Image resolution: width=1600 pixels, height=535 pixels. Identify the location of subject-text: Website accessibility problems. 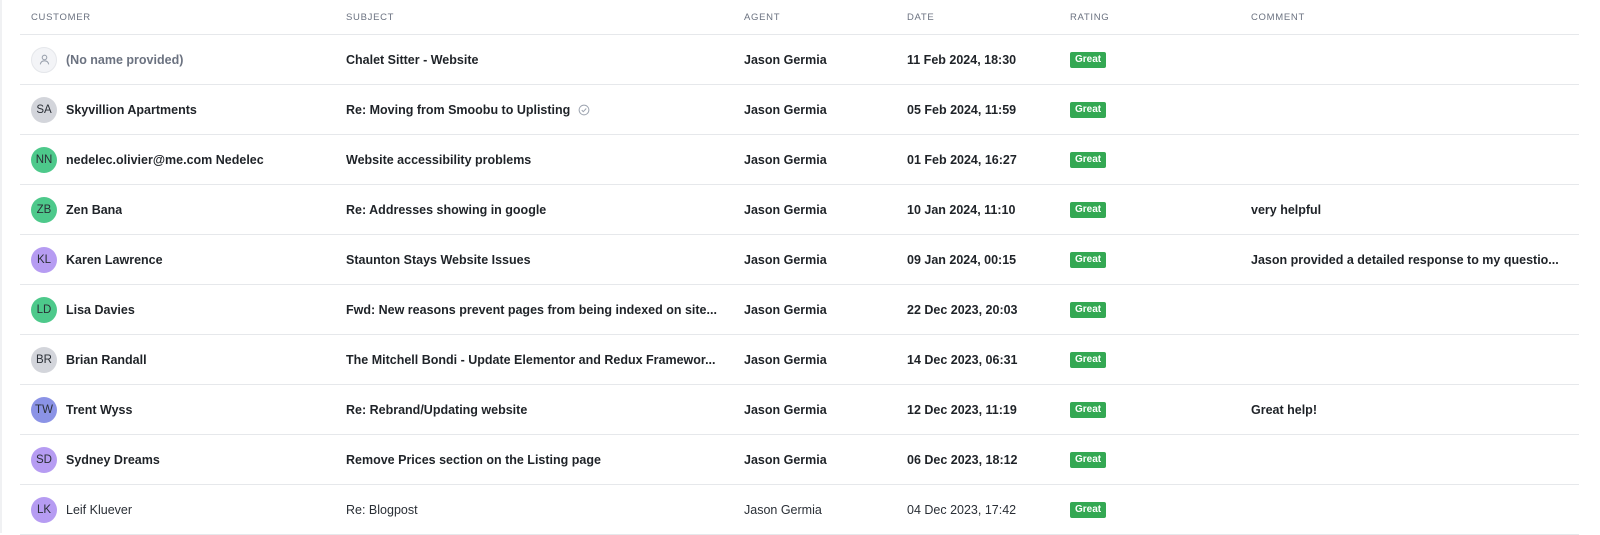
(438, 160).